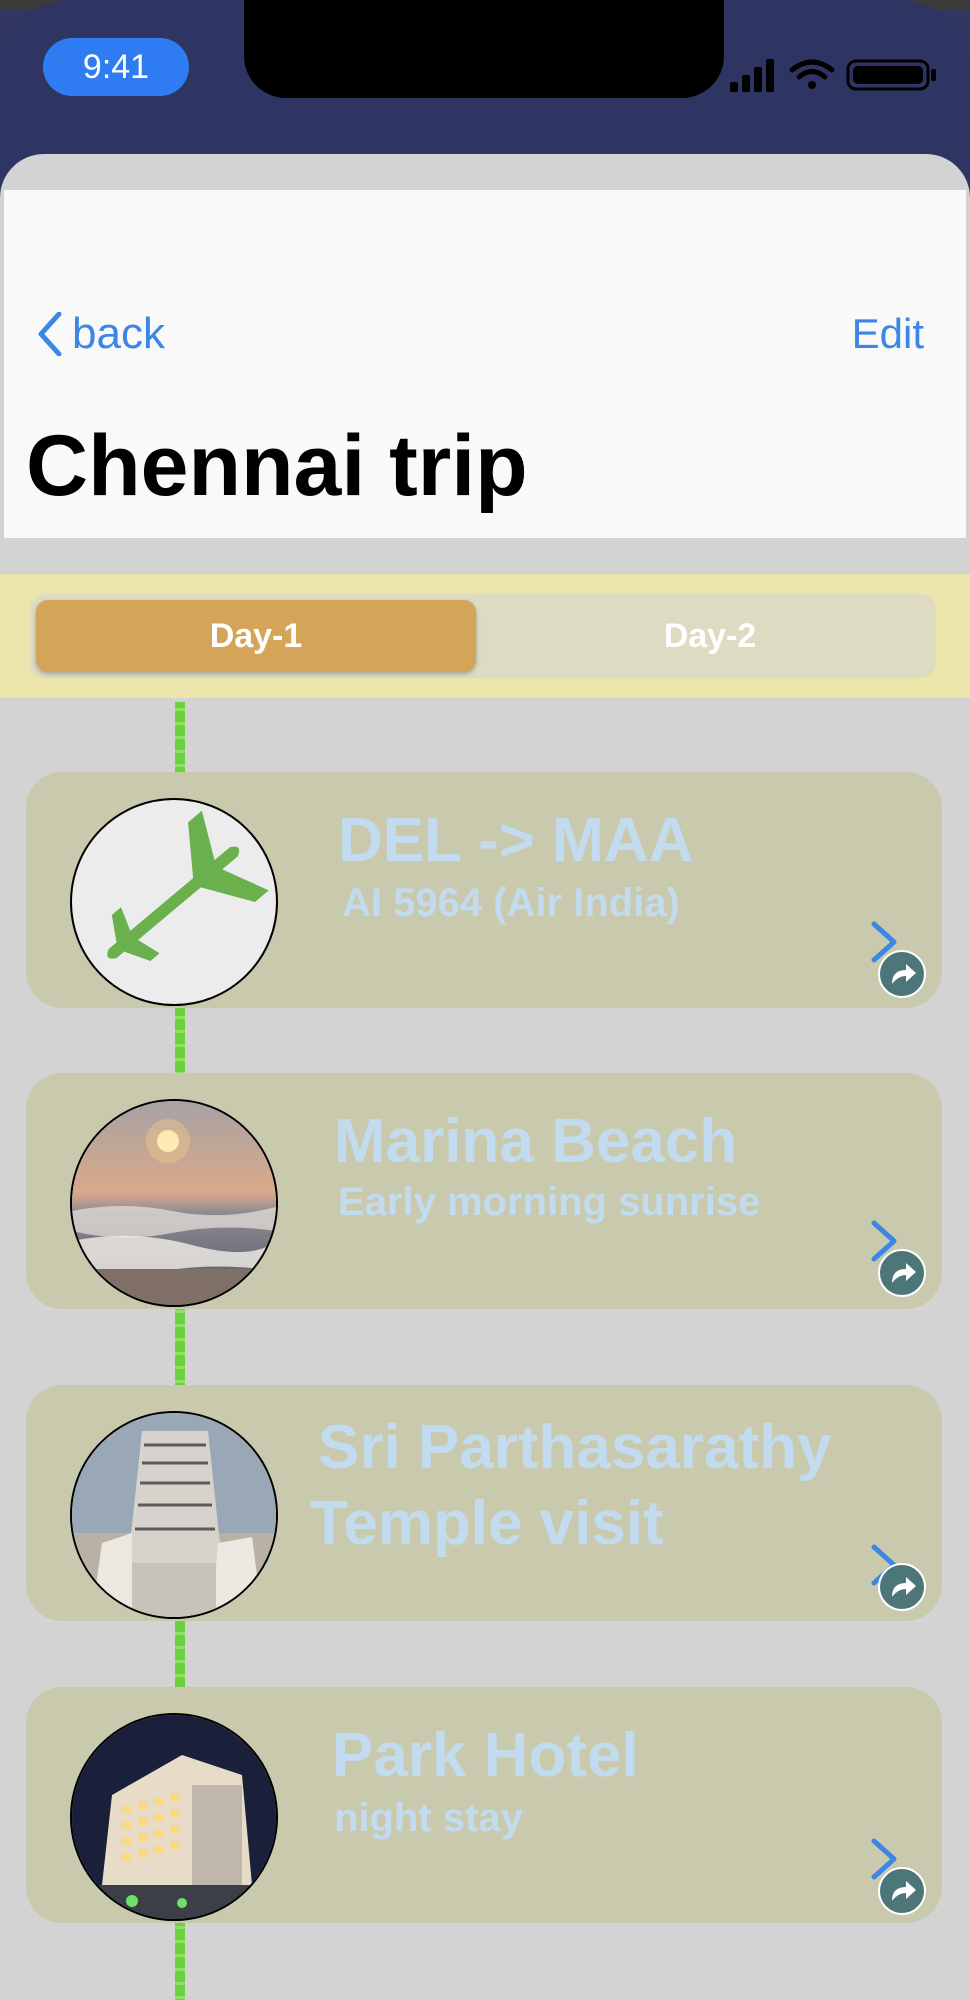  Describe the element at coordinates (752, 75) in the screenshot. I see `signal-icon` at that location.